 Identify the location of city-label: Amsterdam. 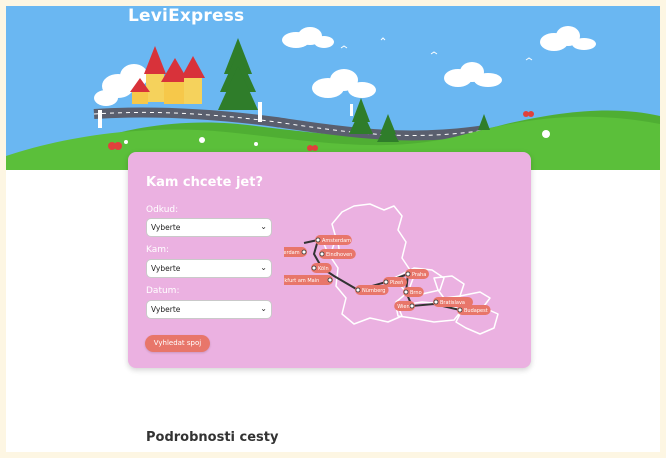
(336, 241).